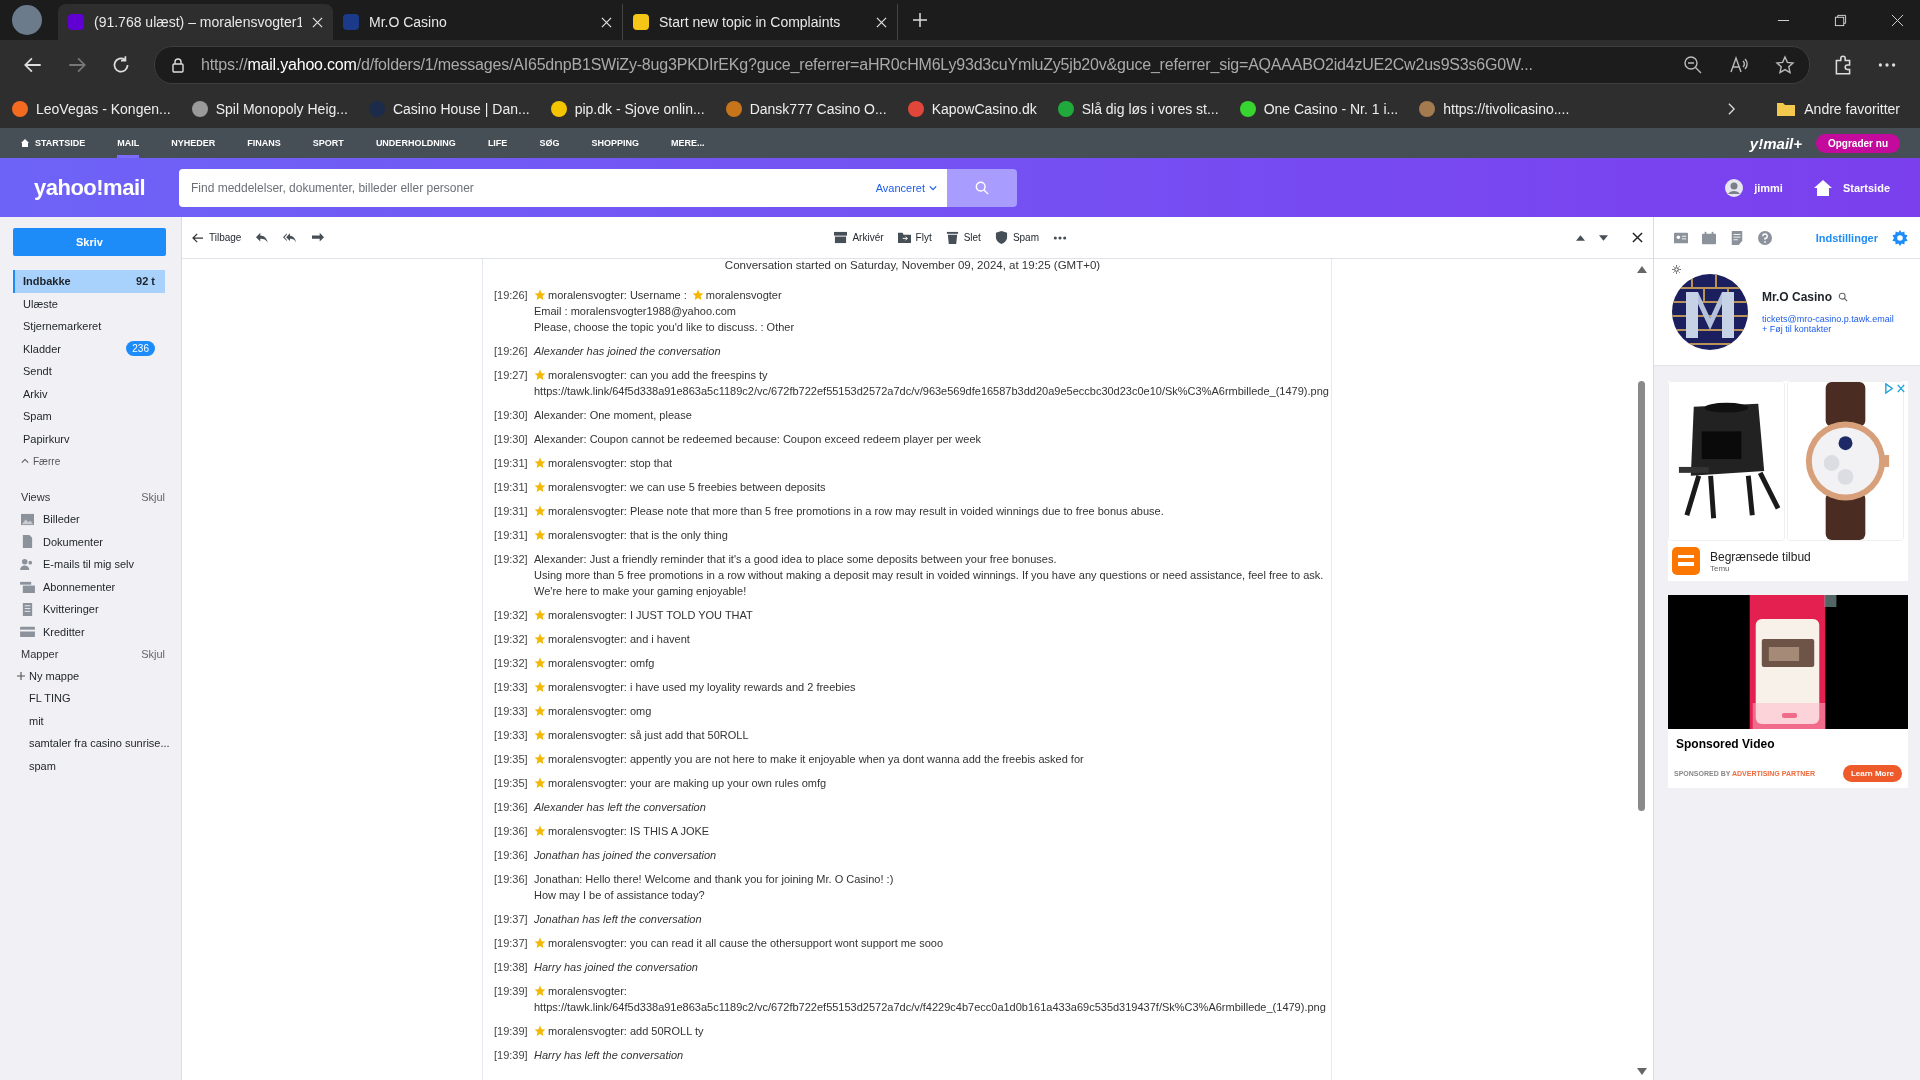  I want to click on ad-card: Begrænsede tilbud Temu, so click(1788, 481).